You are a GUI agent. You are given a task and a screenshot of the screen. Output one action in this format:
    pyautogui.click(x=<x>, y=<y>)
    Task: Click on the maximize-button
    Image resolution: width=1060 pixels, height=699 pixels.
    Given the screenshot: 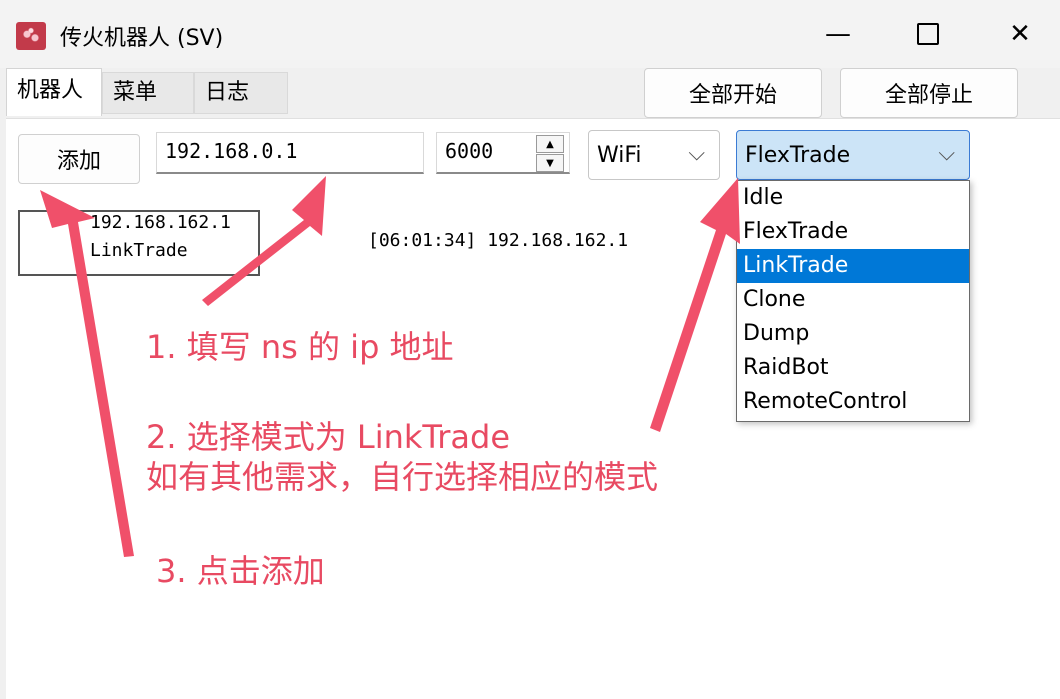 What is the action you would take?
    pyautogui.click(x=928, y=34)
    